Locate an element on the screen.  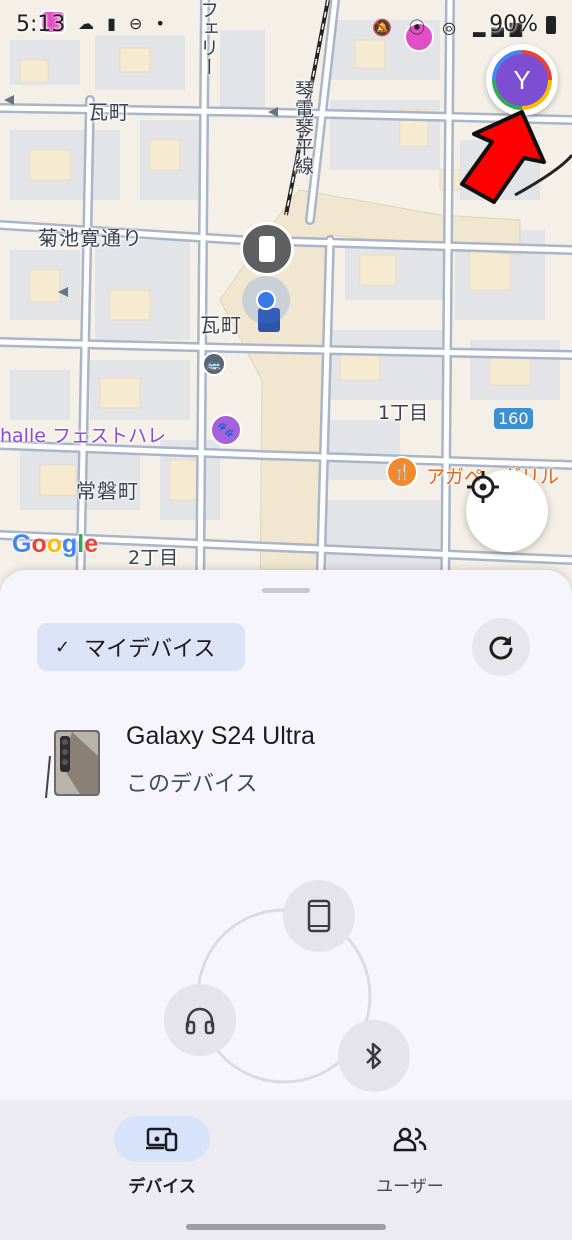
my-location-dot is located at coordinates (266, 300).